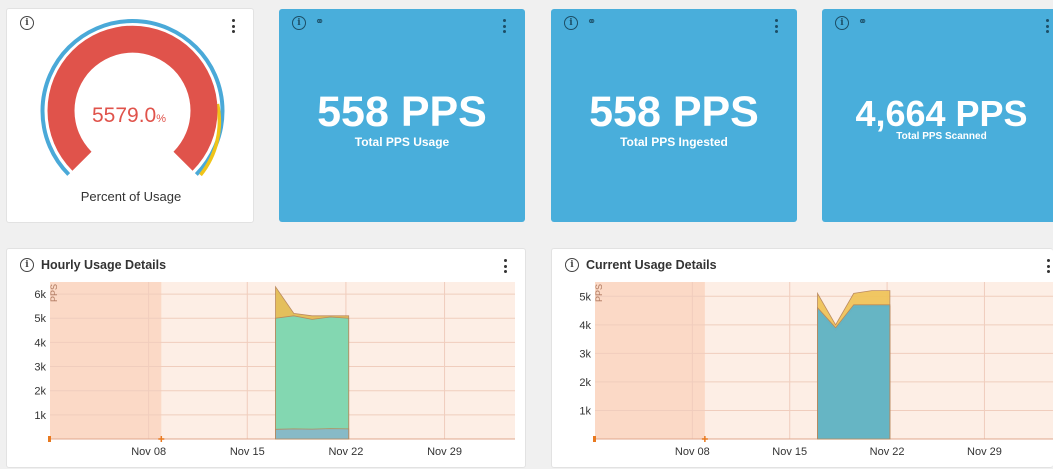 The height and width of the screenshot is (469, 1053). I want to click on gauge-value: 5579.0%, so click(129, 115).